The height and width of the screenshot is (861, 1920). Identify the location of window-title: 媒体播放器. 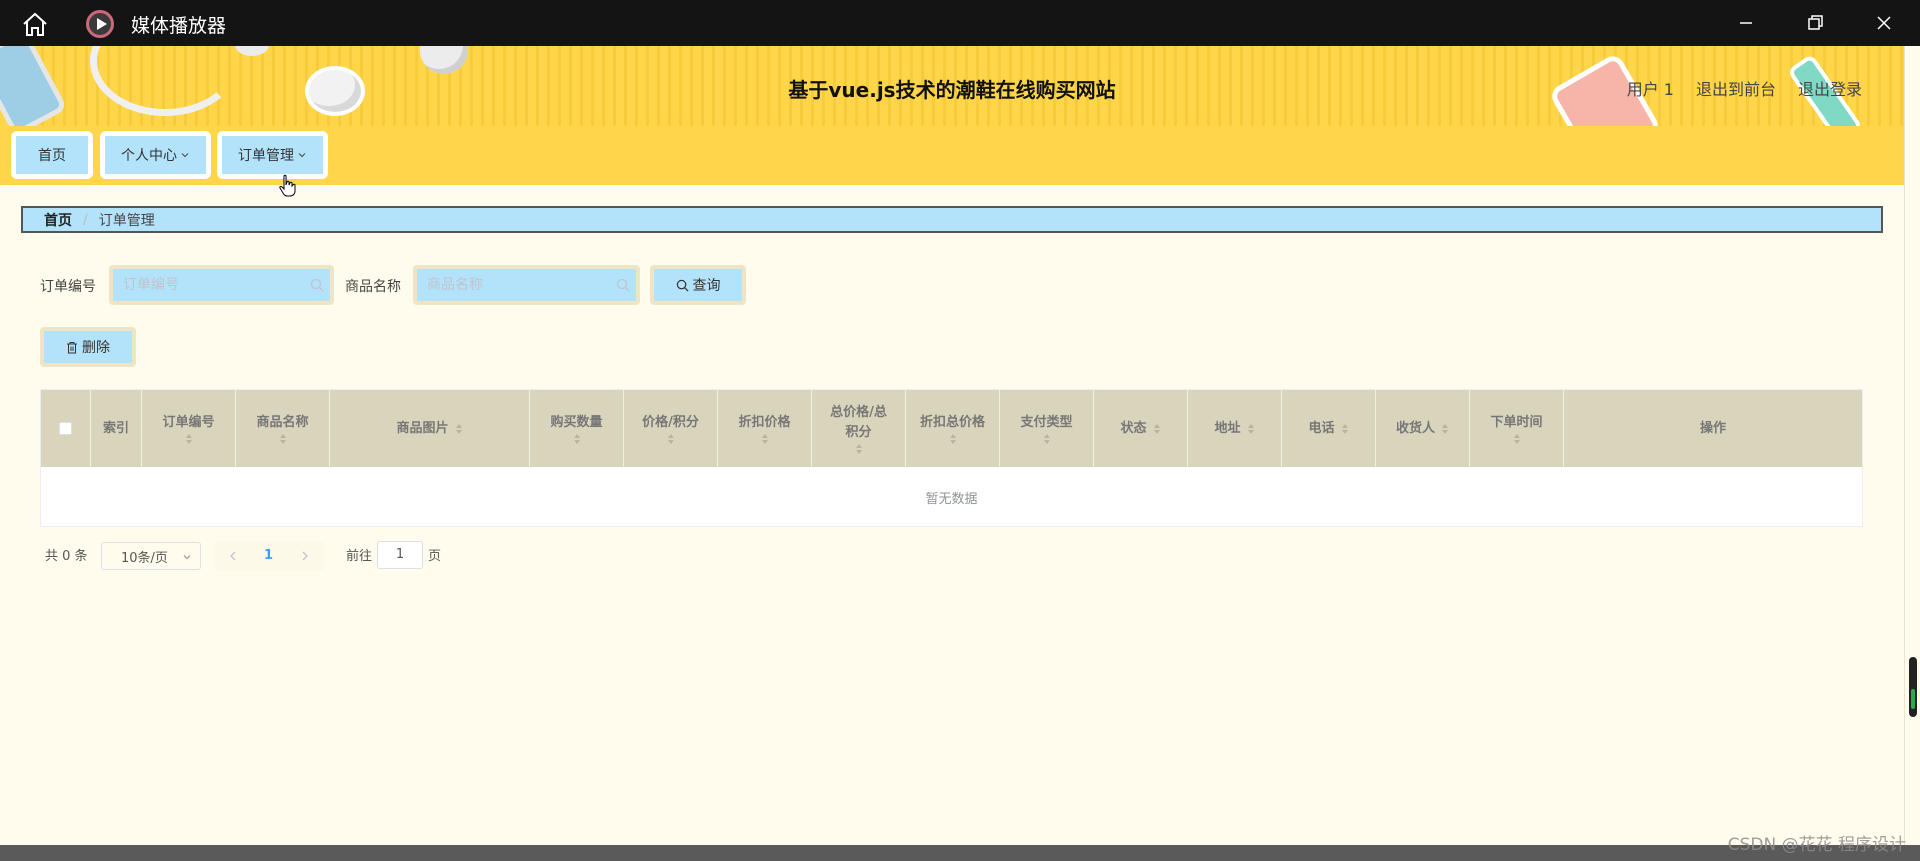
(179, 26).